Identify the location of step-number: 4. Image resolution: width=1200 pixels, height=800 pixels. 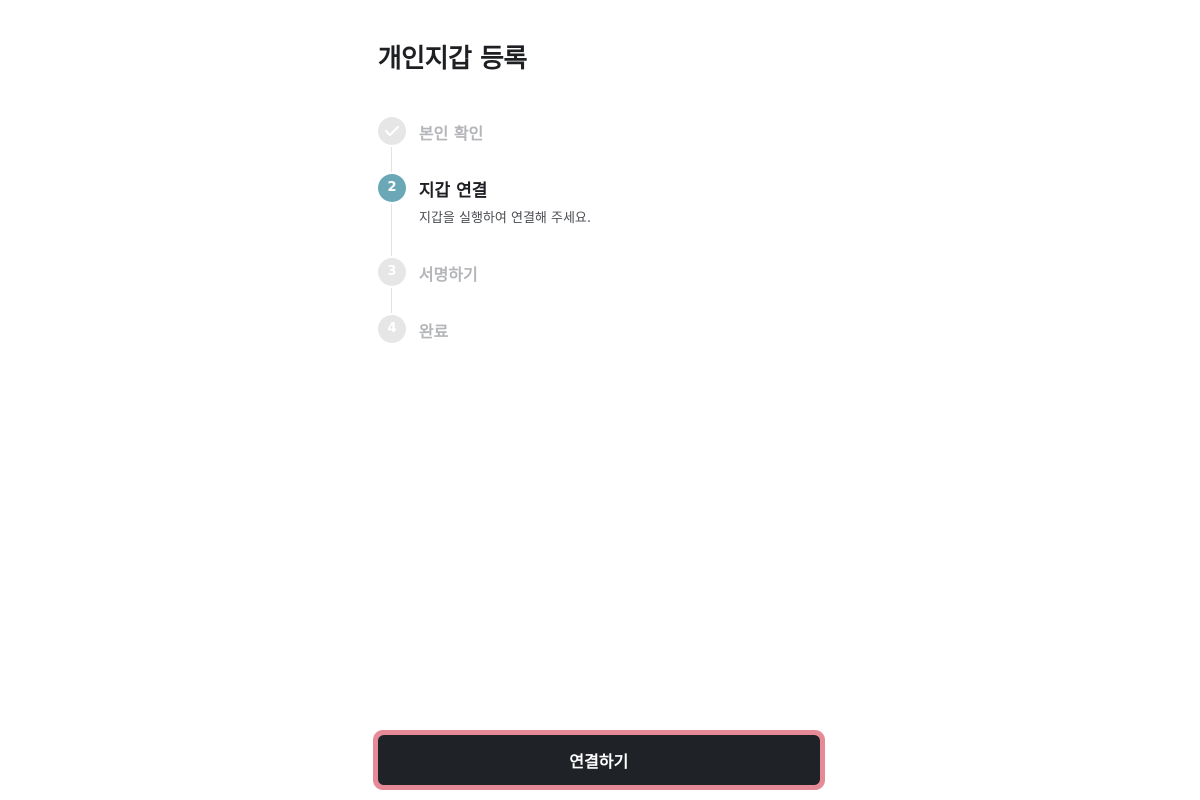
(392, 329).